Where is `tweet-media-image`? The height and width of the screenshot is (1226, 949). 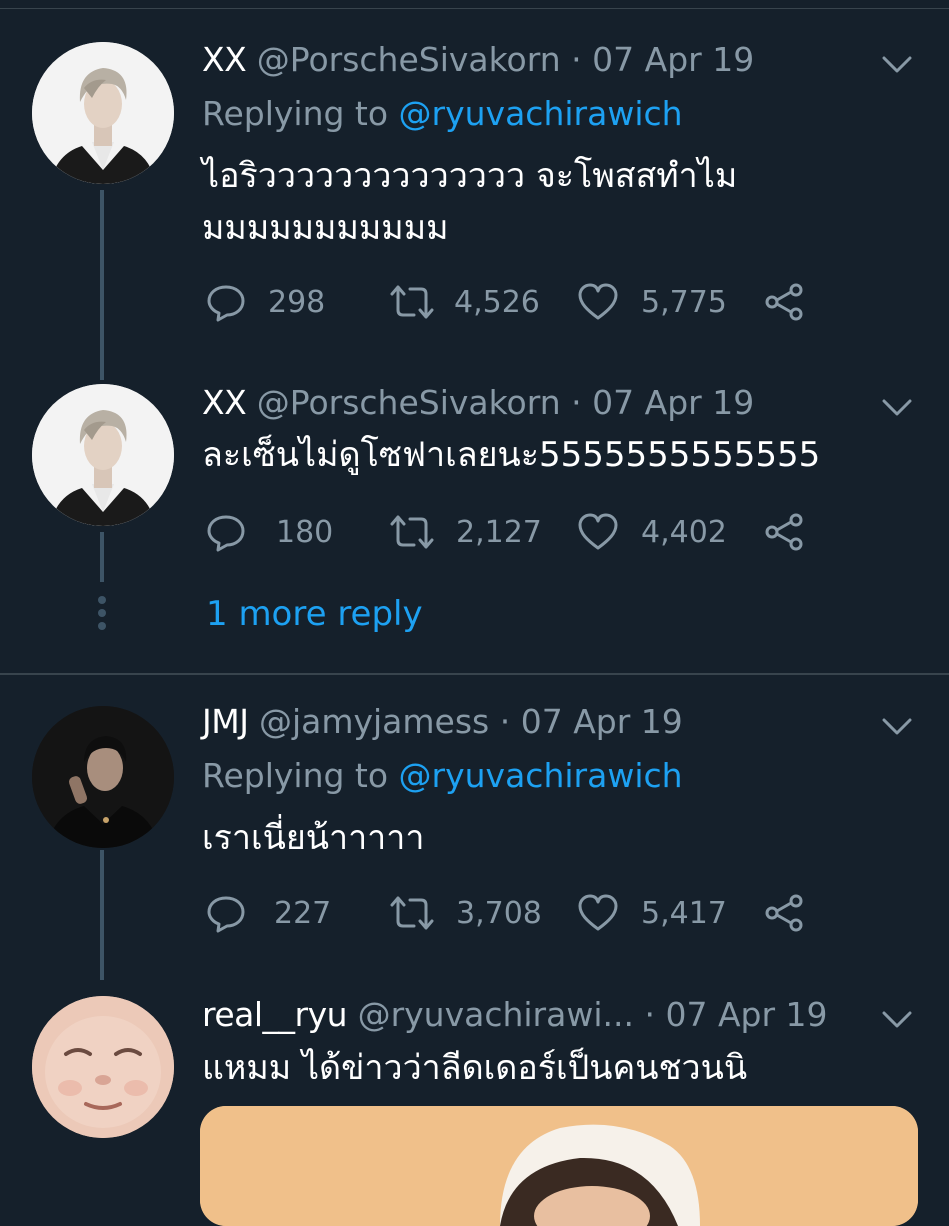
tweet-media-image is located at coordinates (559, 1166).